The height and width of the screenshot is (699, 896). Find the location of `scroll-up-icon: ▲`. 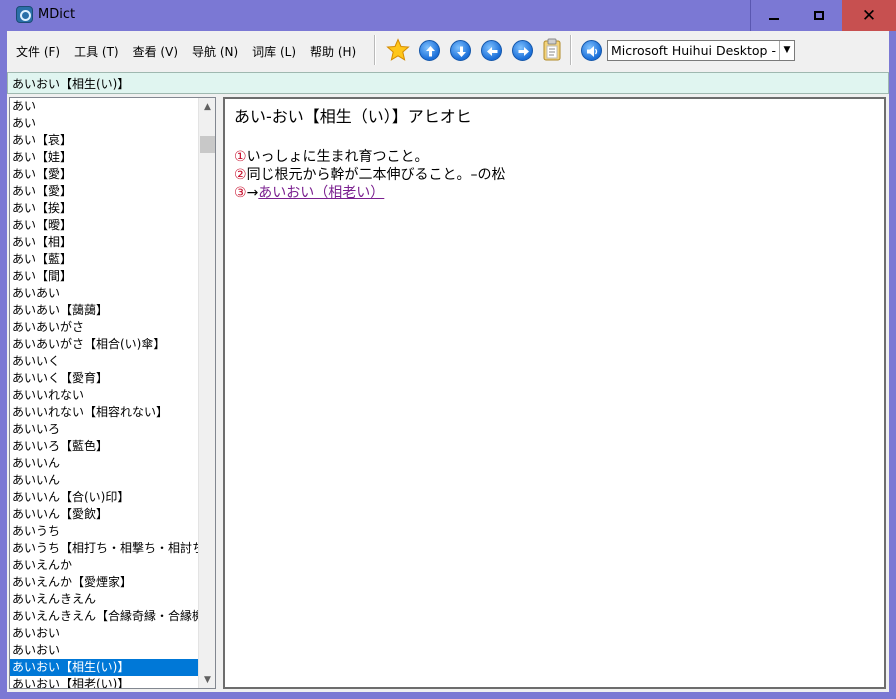

scroll-up-icon: ▲ is located at coordinates (207, 106).